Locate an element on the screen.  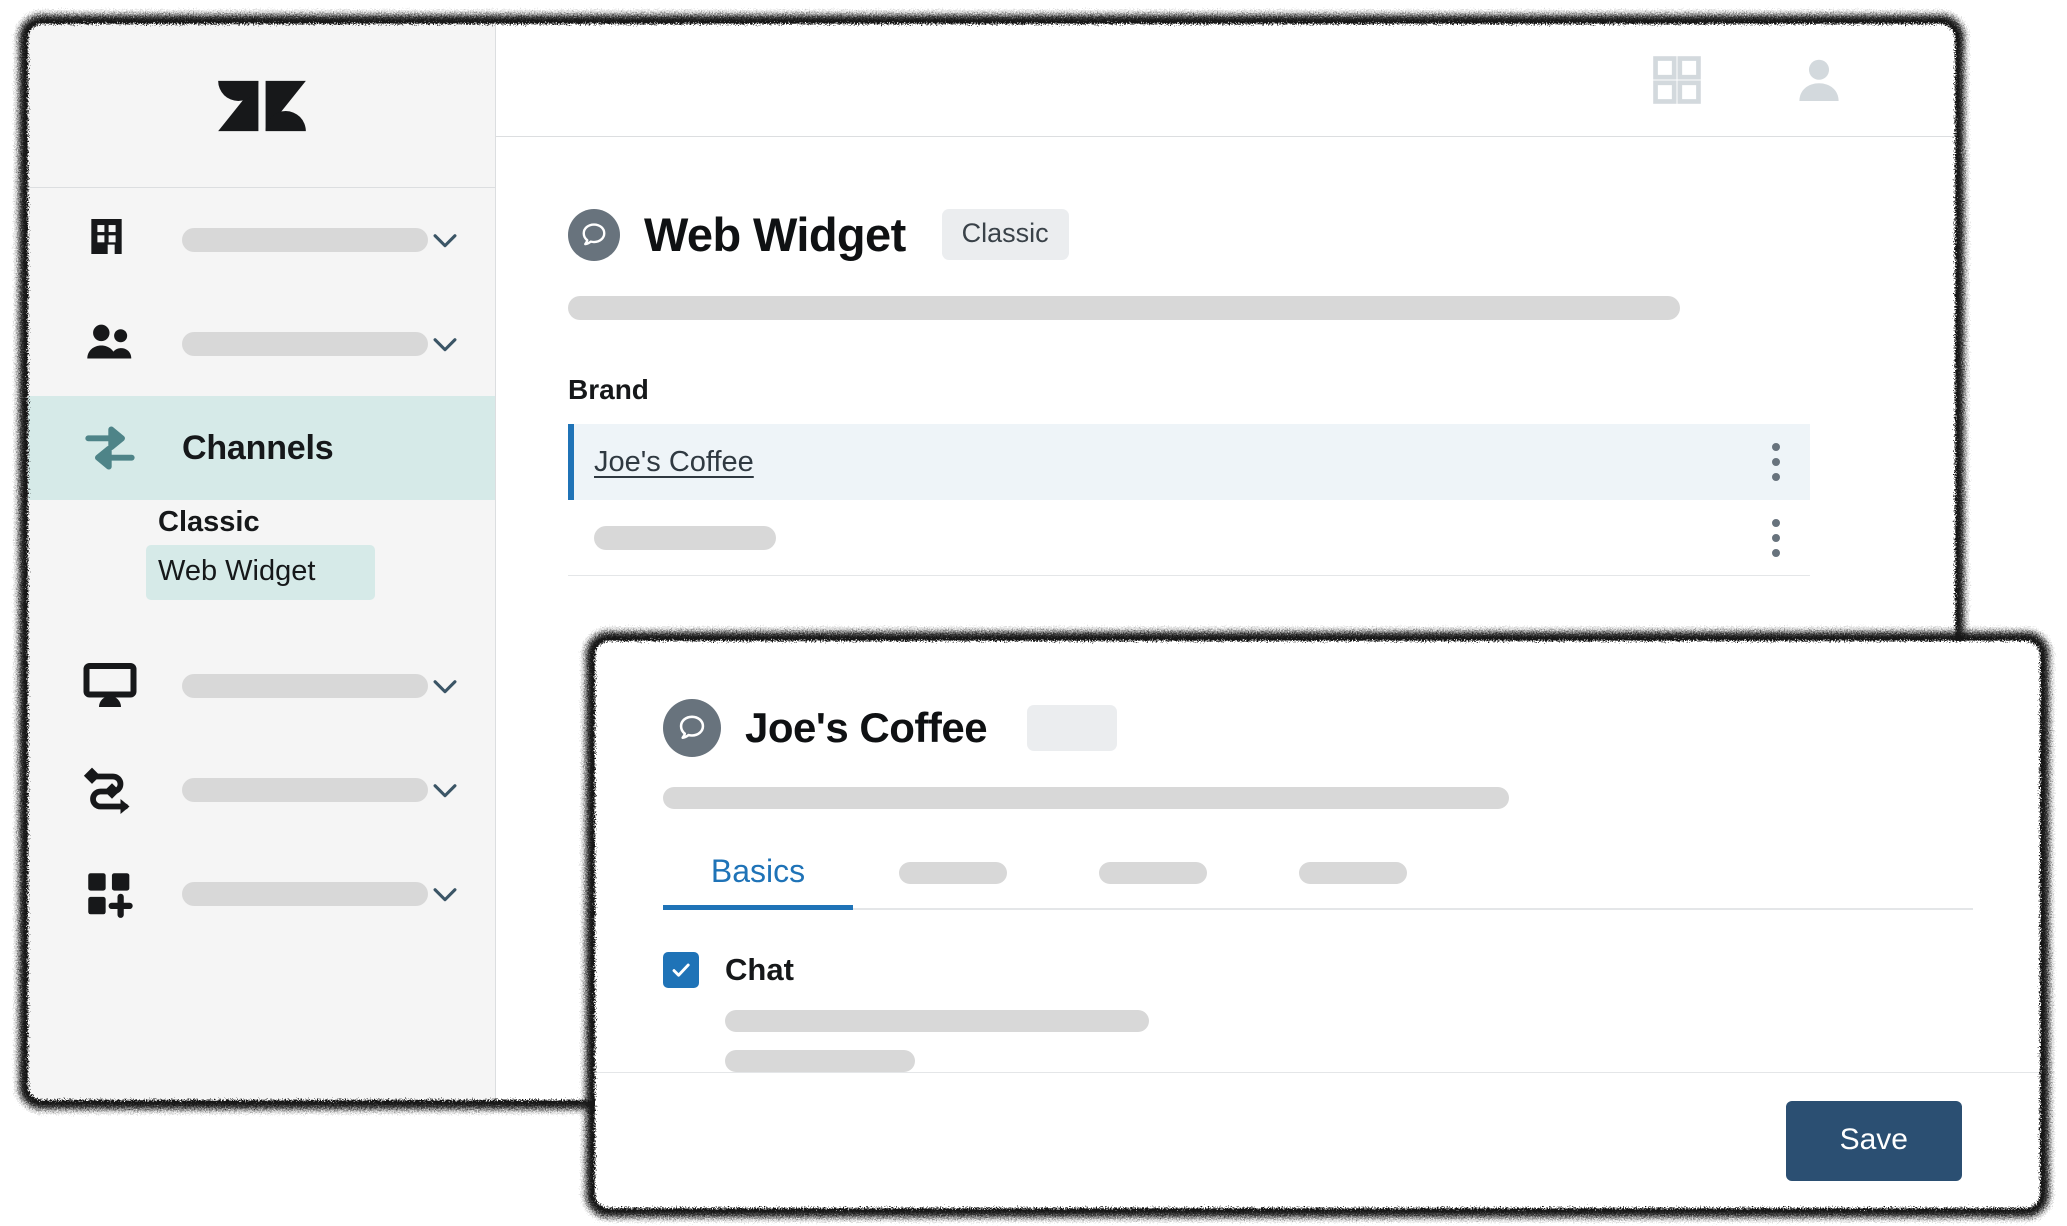
sidebar-item-objects-rules is located at coordinates (261, 790).